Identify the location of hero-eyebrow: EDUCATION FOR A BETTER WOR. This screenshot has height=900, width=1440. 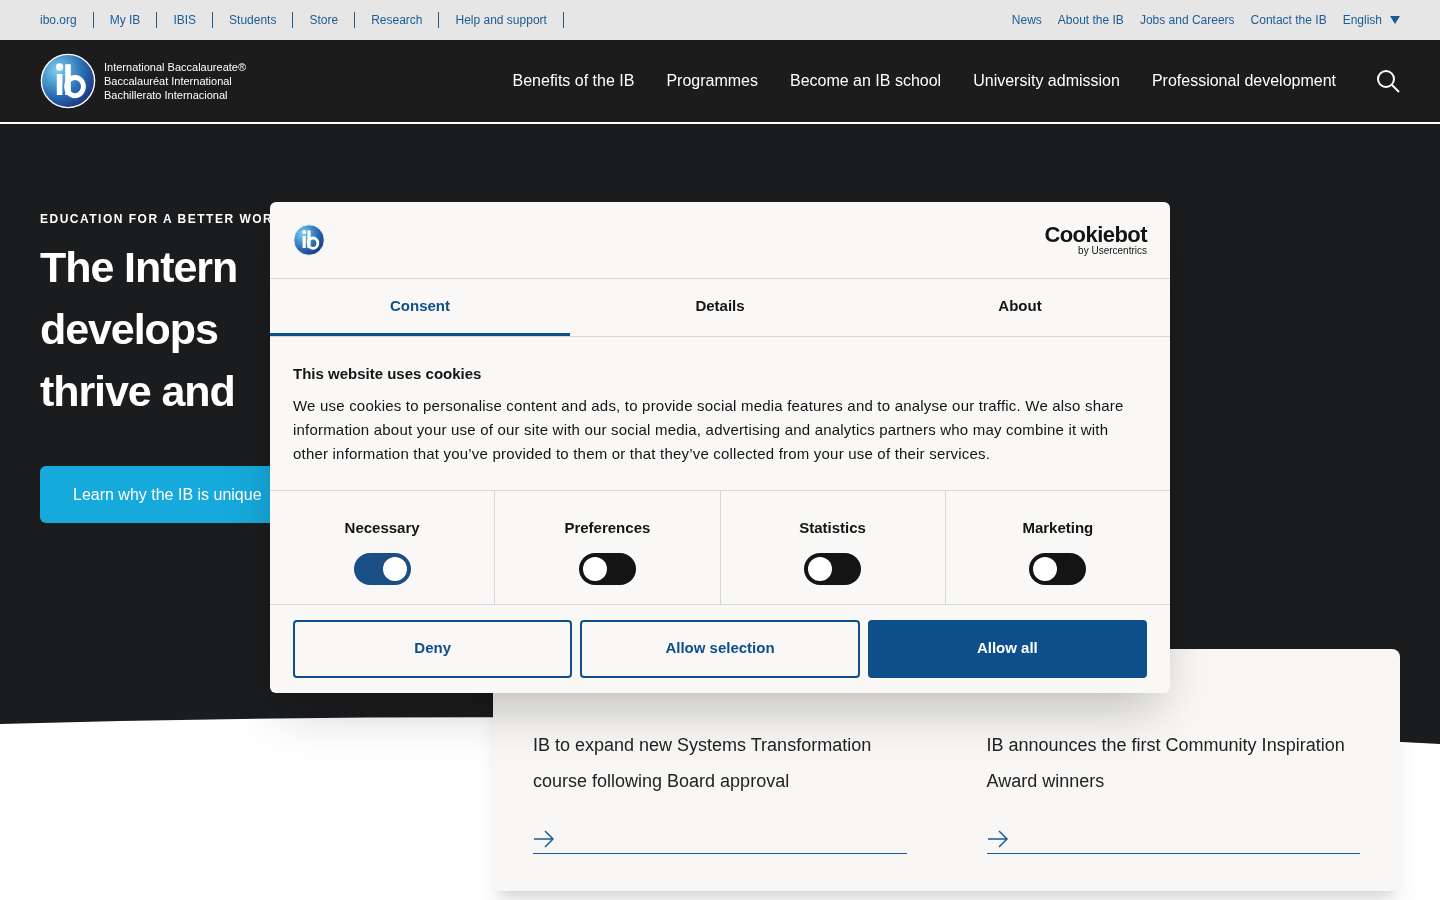
(157, 219).